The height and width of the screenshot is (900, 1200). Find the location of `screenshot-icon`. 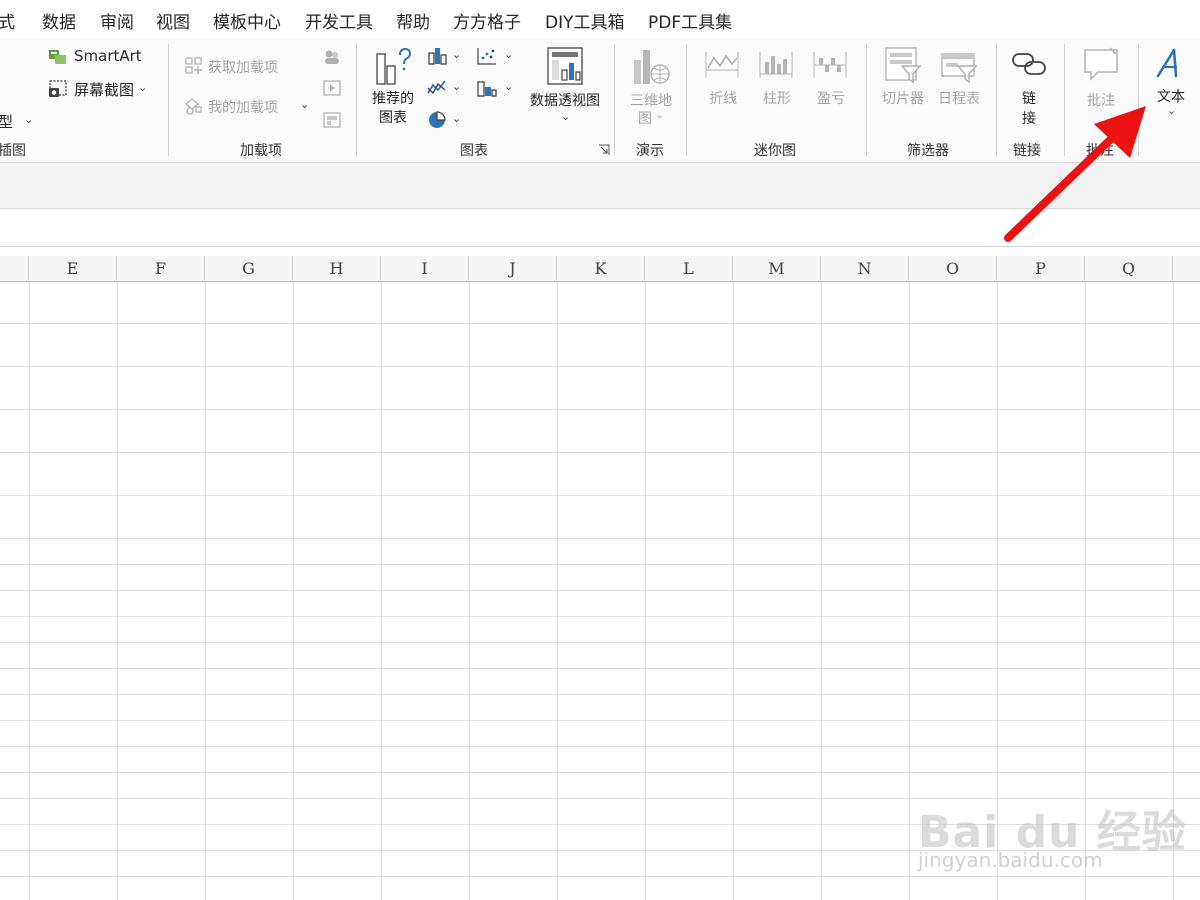

screenshot-icon is located at coordinates (58, 88).